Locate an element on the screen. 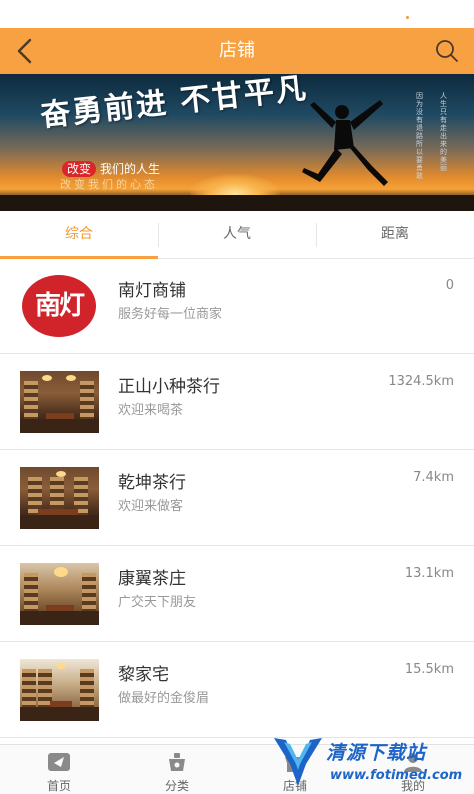 Image resolution: width=474 pixels, height=794 pixels. status-bar is located at coordinates (237, 14).